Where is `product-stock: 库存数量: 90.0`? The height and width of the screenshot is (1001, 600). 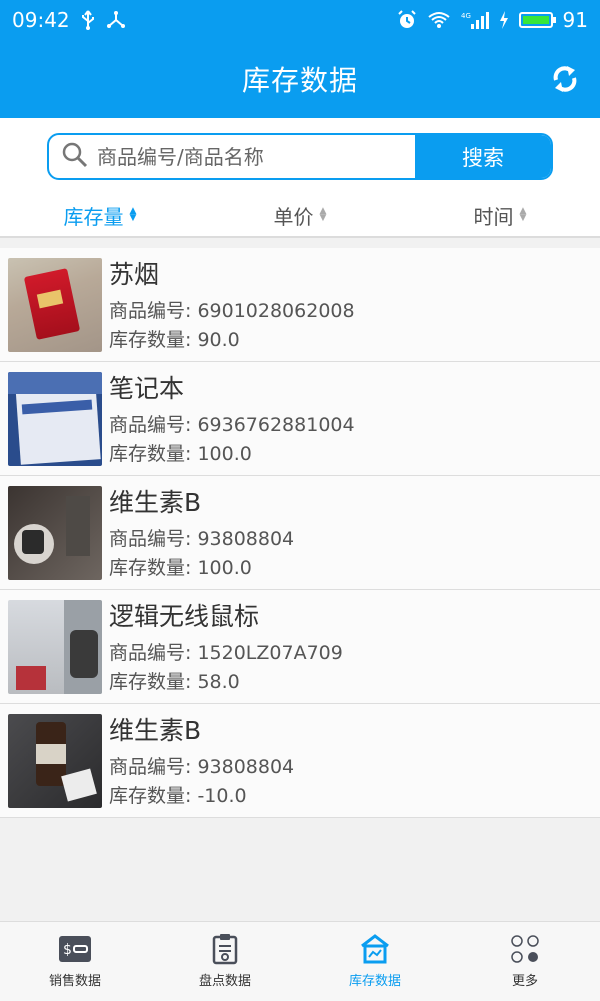
product-stock: 库存数量: 90.0 is located at coordinates (174, 339).